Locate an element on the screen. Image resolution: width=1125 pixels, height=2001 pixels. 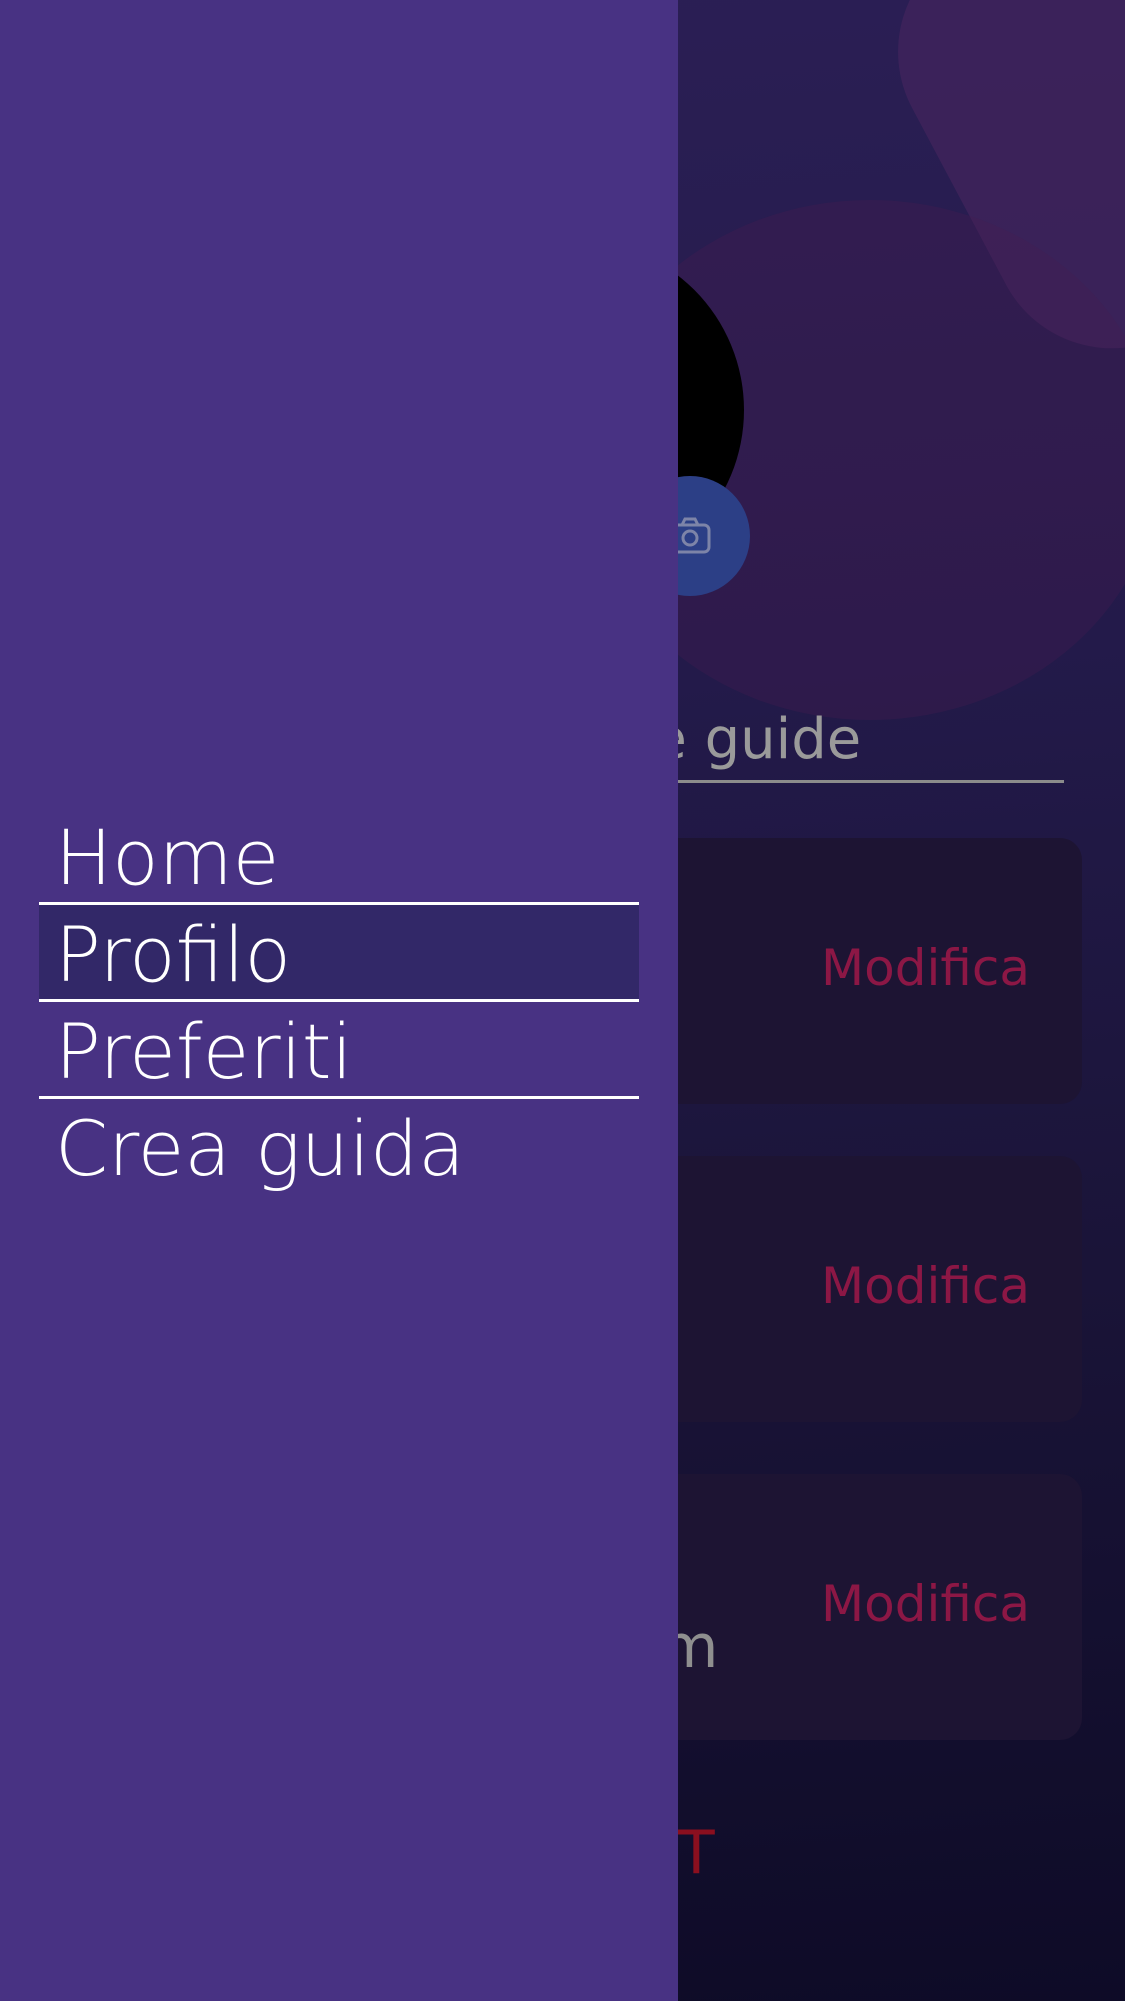
drawer-item-preferiti: Preferiti is located at coordinates (339, 1050).